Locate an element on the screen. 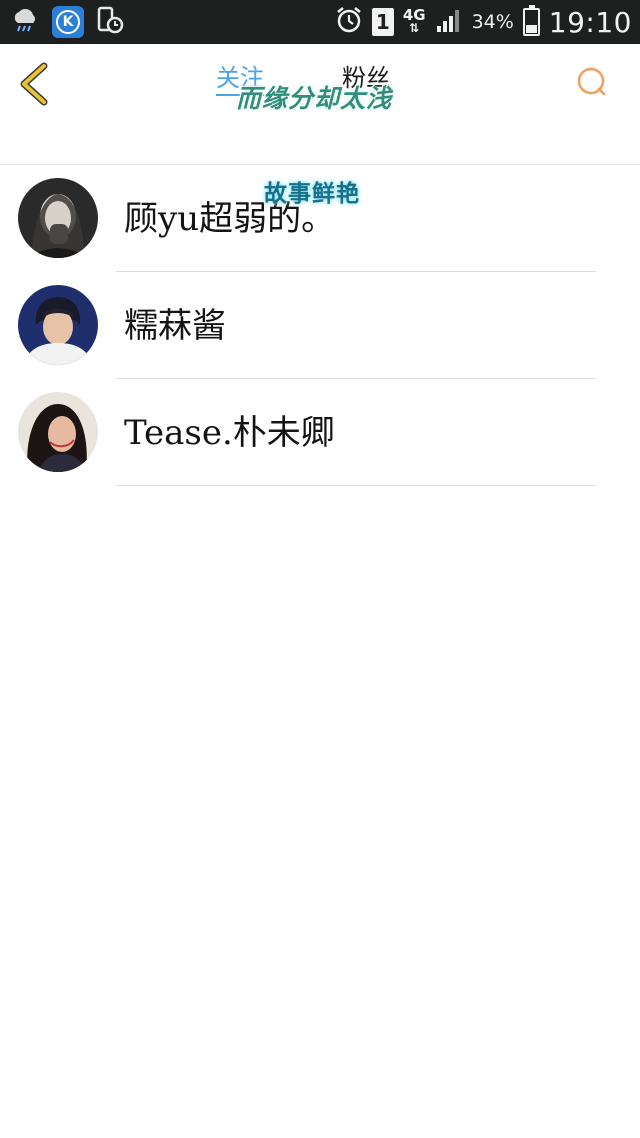  alarm-icon is located at coordinates (349, 22).